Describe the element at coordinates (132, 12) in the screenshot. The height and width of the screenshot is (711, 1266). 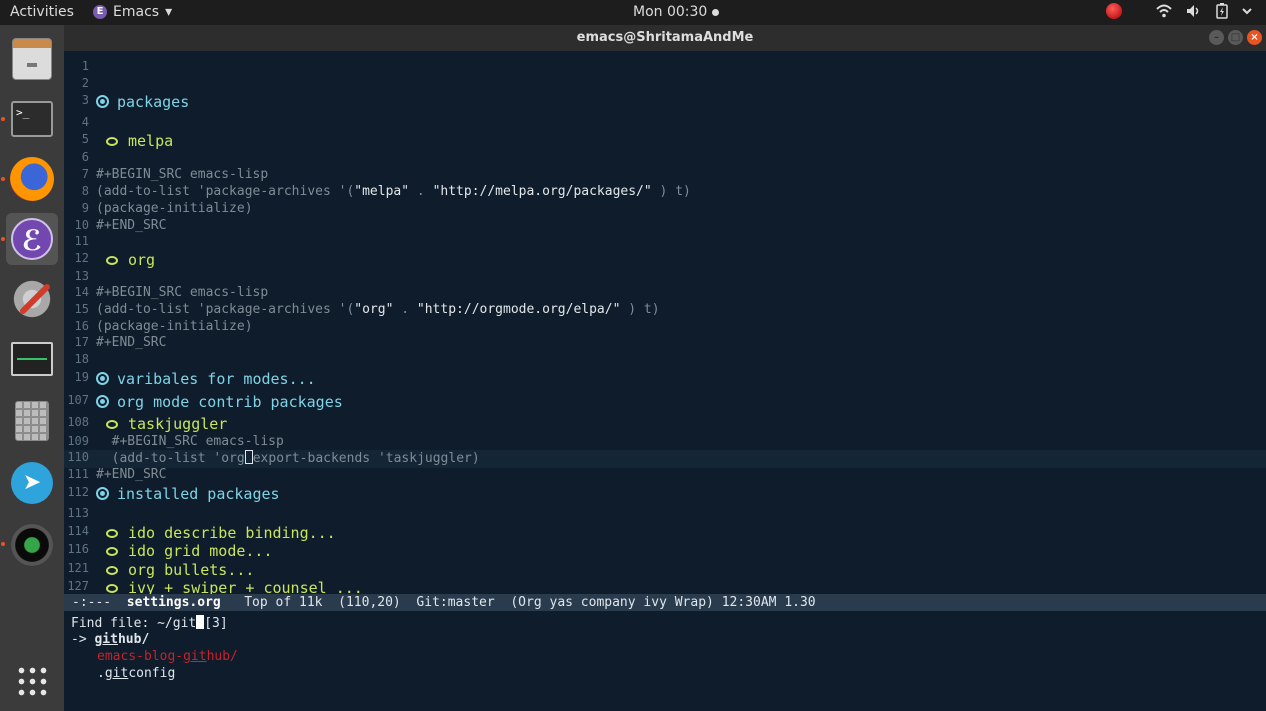
I see `app-menu: E Emacs ▾` at that location.